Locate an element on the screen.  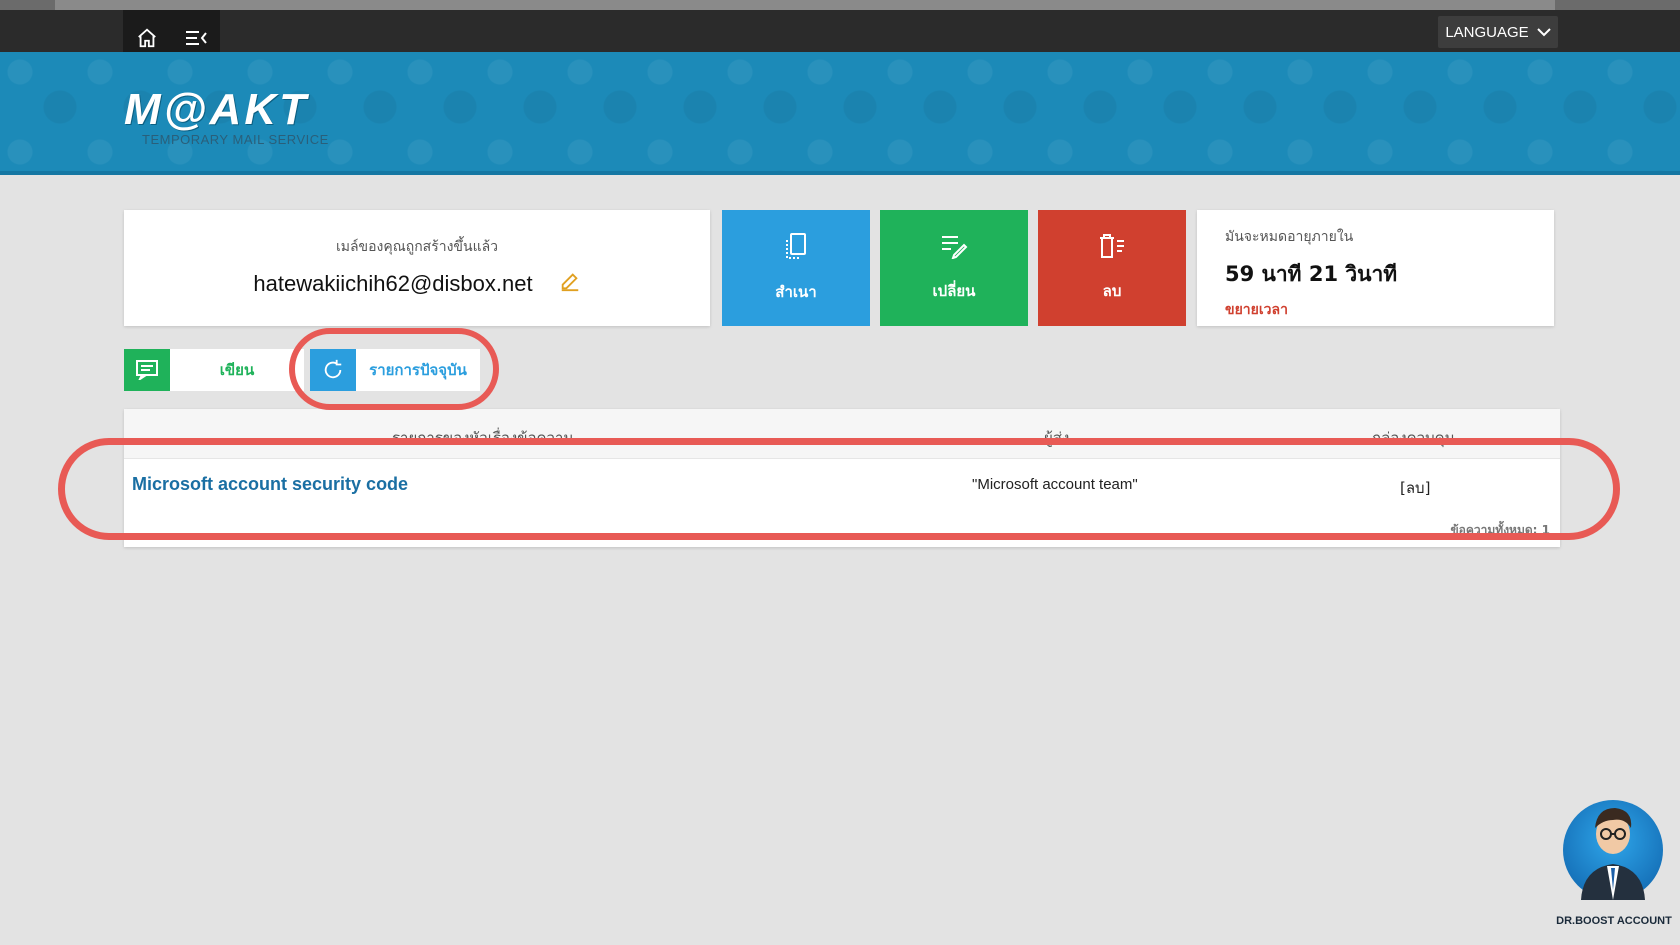
mail-address: hatewakiichih62@disbox.net is located at coordinates (393, 283).